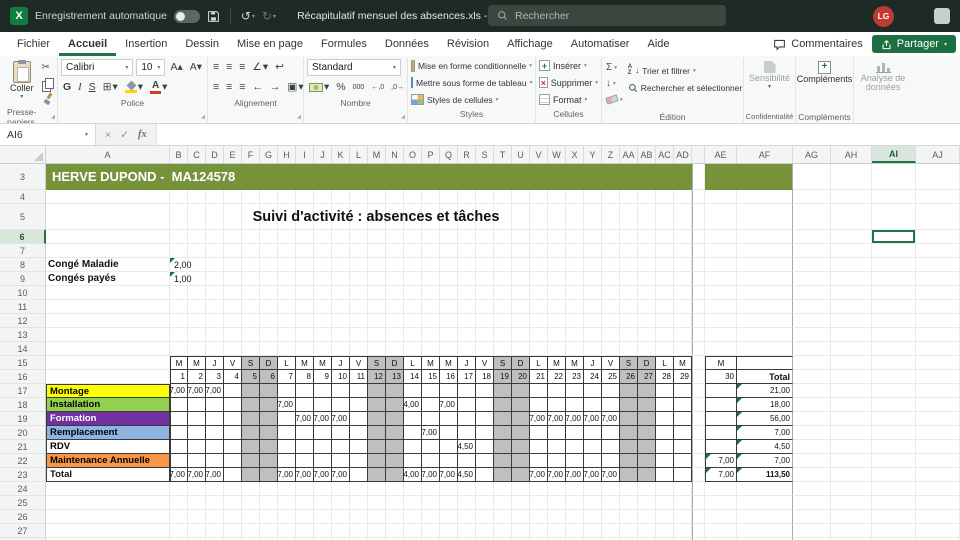  Describe the element at coordinates (108, 363) in the screenshot. I see `cell-A15` at that location.